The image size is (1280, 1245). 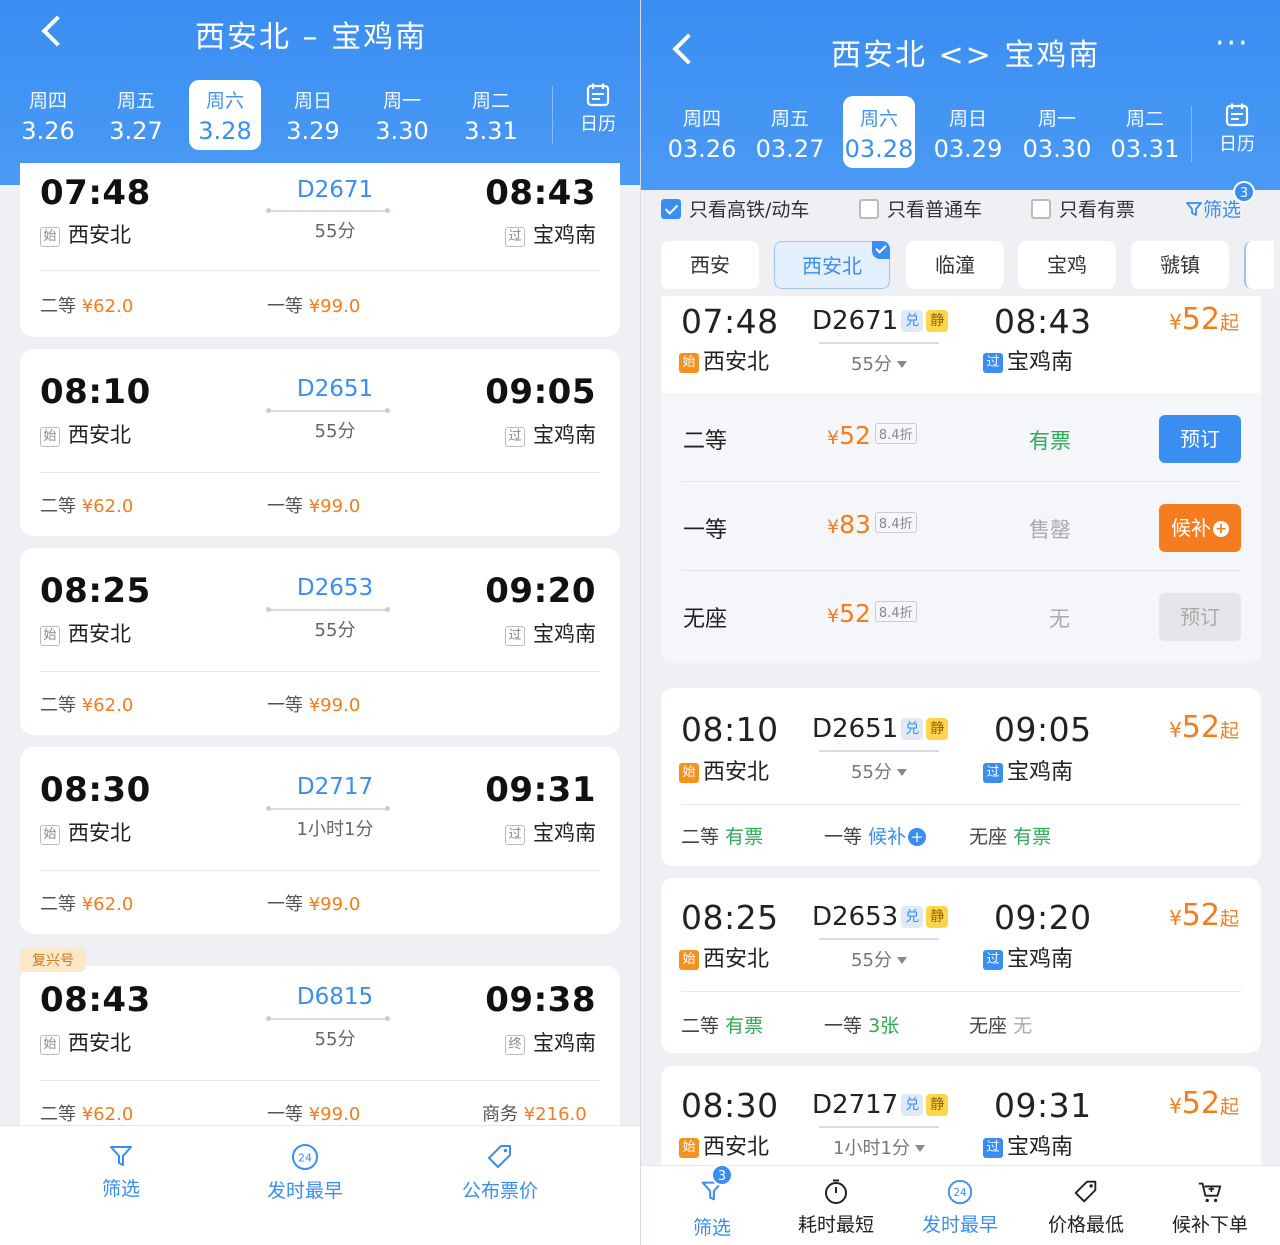 What do you see at coordinates (120, 1189) in the screenshot?
I see `tab-label: 筛选` at bounding box center [120, 1189].